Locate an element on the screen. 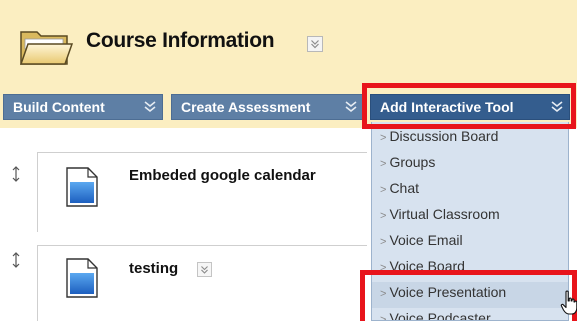 The image size is (577, 321). menu-item-virtual-classroom: > Virtual Classroom is located at coordinates (470, 217).